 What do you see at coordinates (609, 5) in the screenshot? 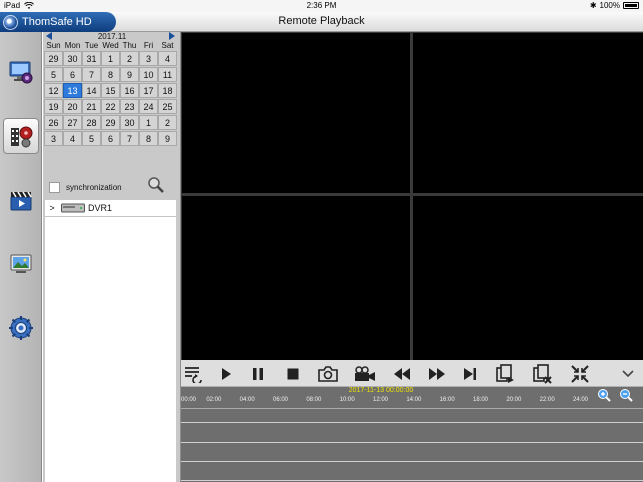
I see `battery-percent: 100%` at bounding box center [609, 5].